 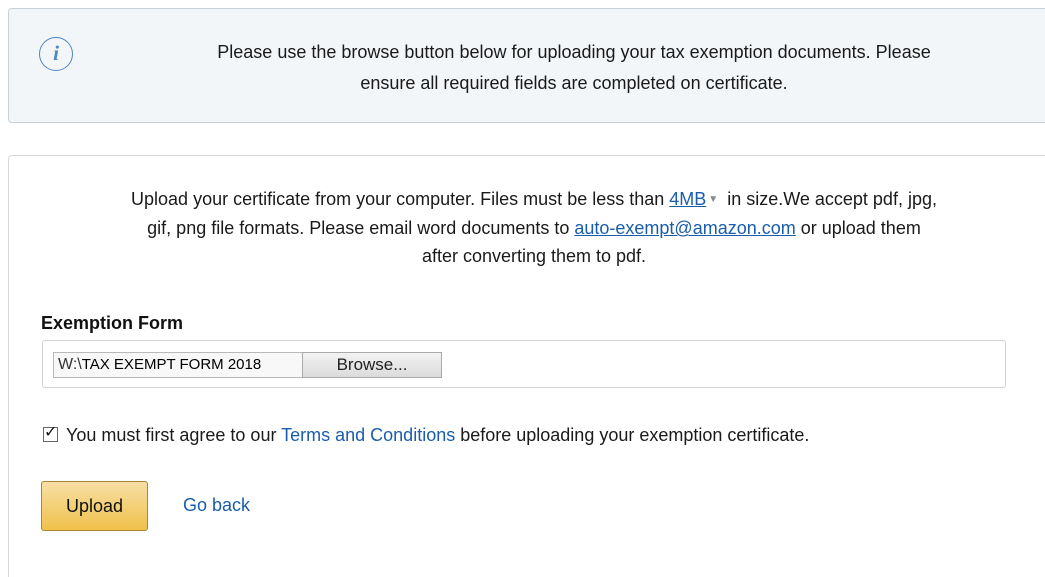 I want to click on upload-button: Upload, so click(x=94, y=506).